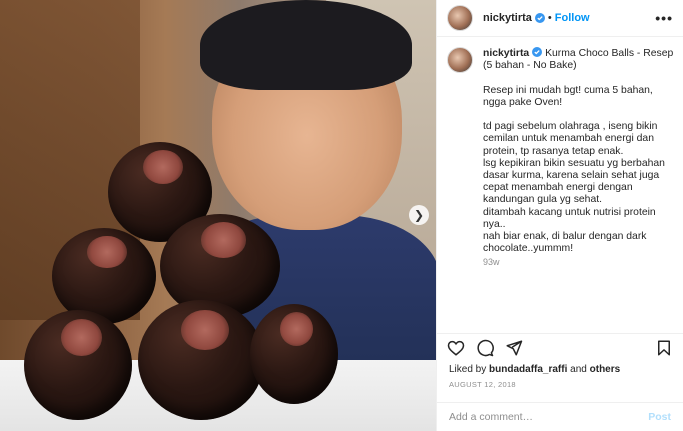  I want to click on post-comment-button: Post, so click(659, 417).